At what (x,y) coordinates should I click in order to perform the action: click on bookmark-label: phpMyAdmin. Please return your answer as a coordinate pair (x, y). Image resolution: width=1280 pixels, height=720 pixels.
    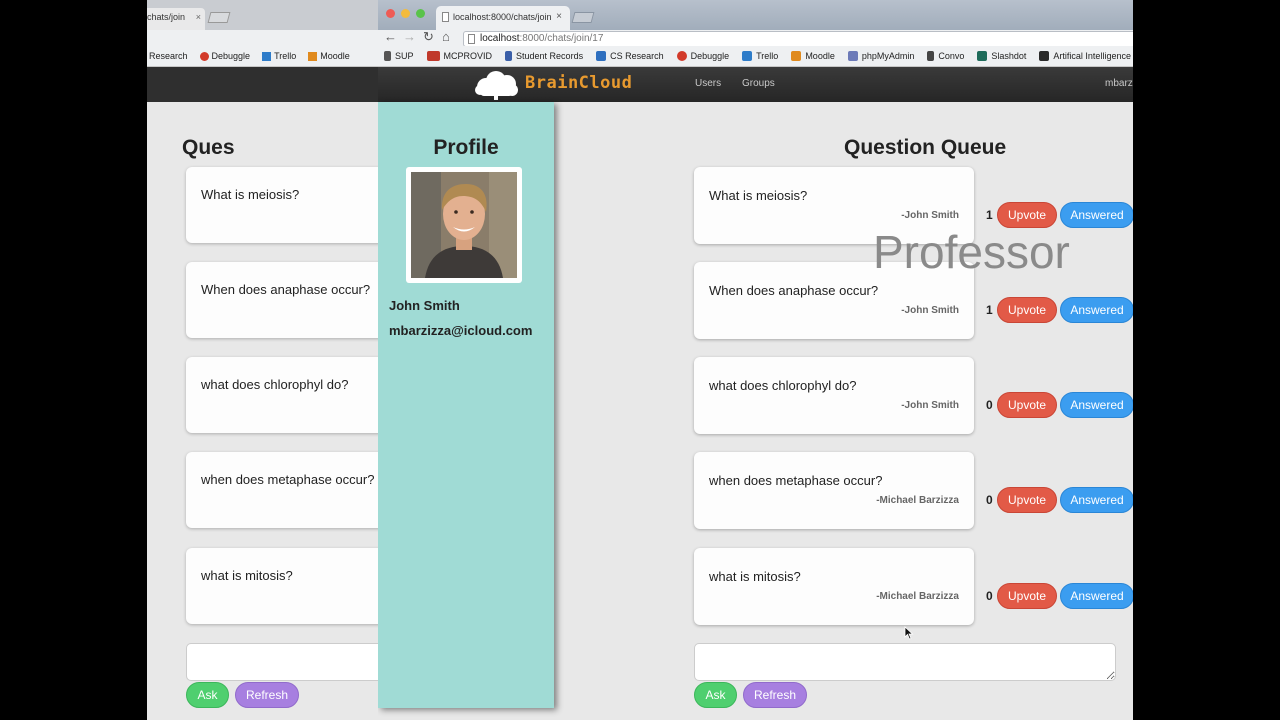
    Looking at the image, I should click on (888, 56).